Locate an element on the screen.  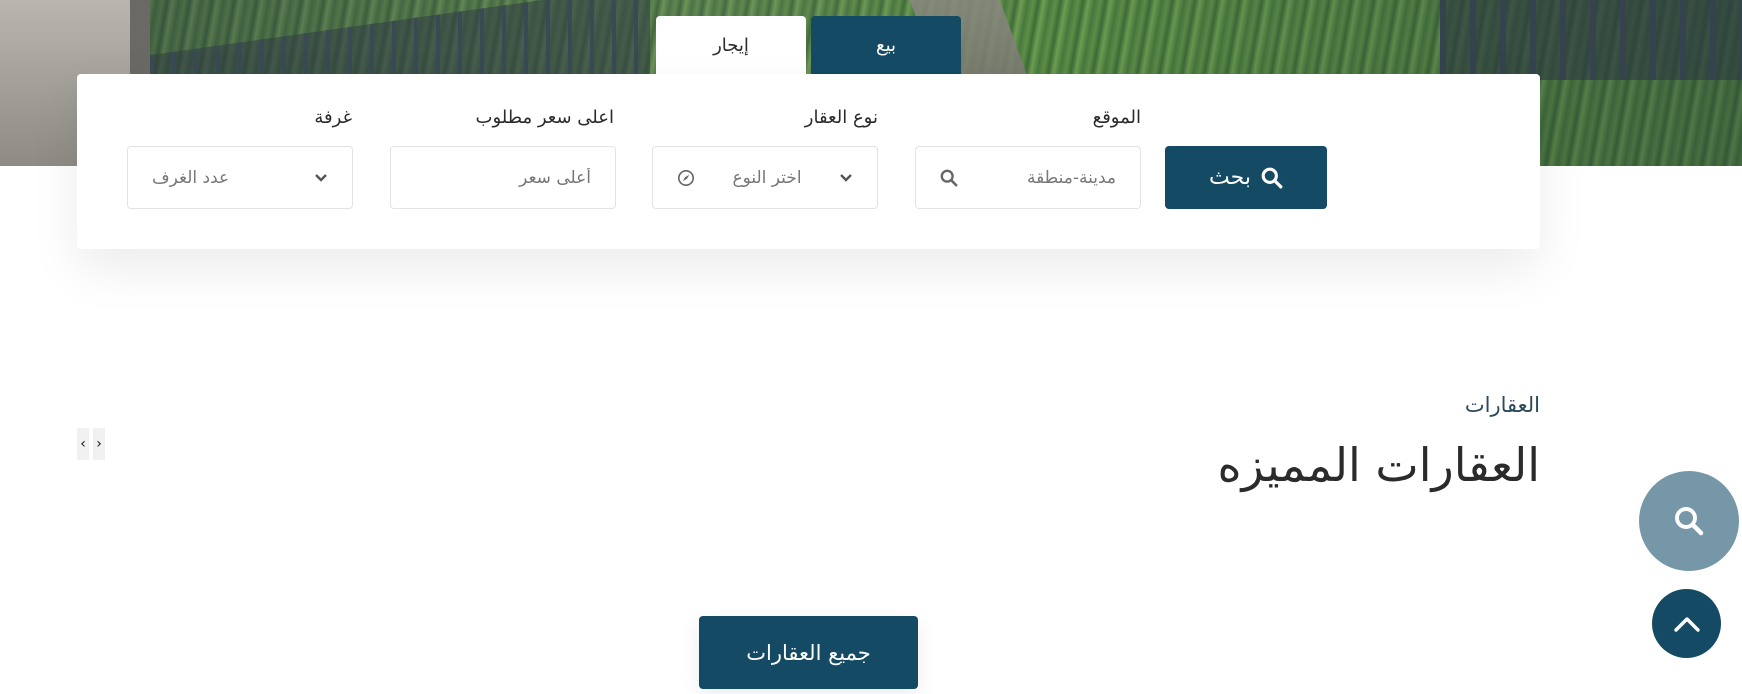
rooms-label: غرفة is located at coordinates (333, 117).